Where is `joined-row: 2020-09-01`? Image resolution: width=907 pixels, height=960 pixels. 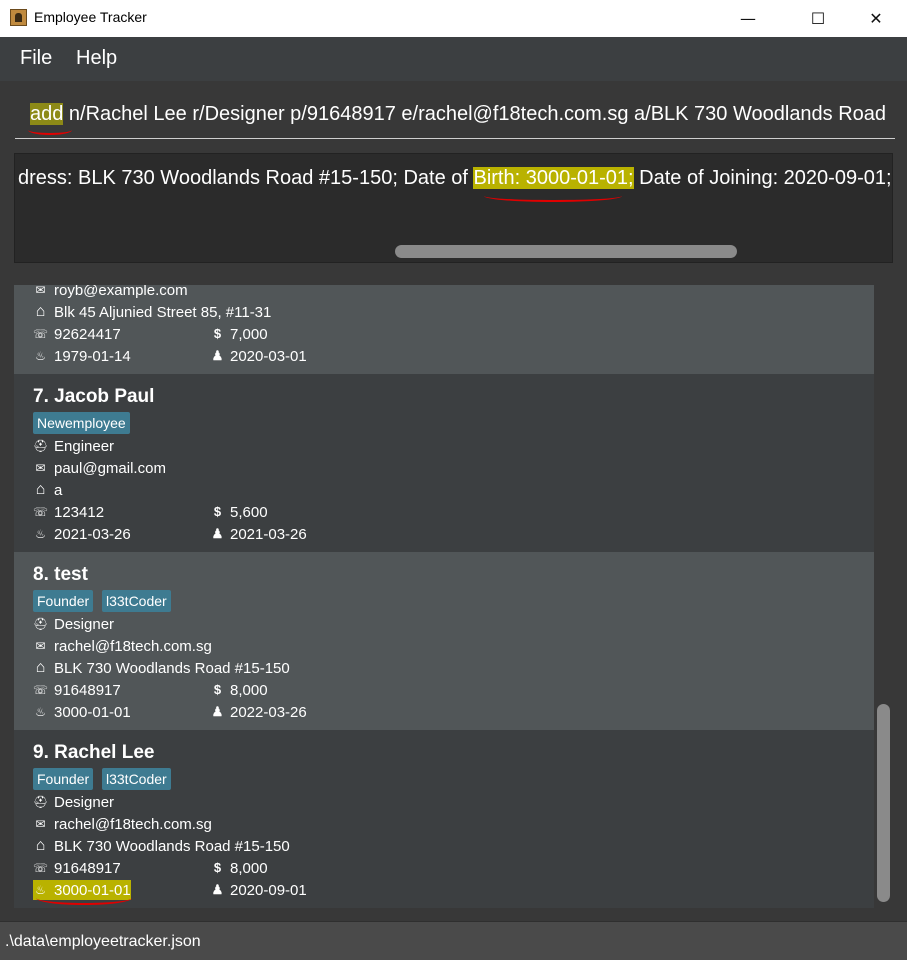 joined-row: 2020-09-01 is located at coordinates (259, 890).